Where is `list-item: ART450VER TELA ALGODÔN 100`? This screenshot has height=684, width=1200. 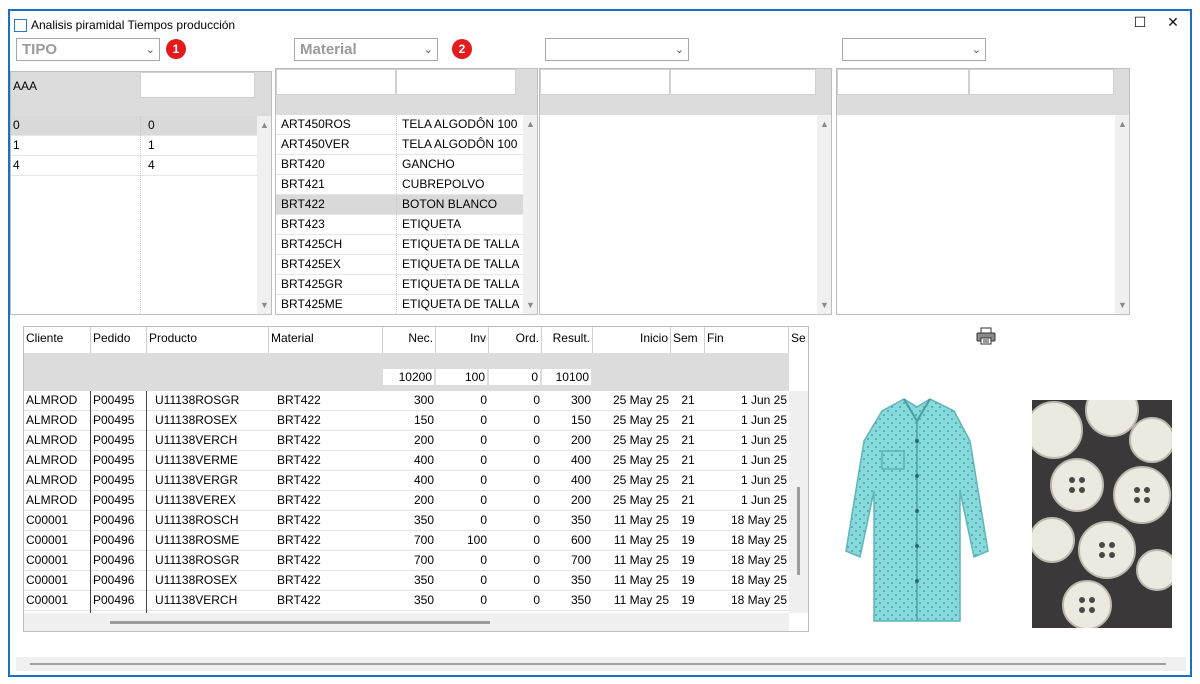 list-item: ART450VER TELA ALGODÔN 100 is located at coordinates (399, 145).